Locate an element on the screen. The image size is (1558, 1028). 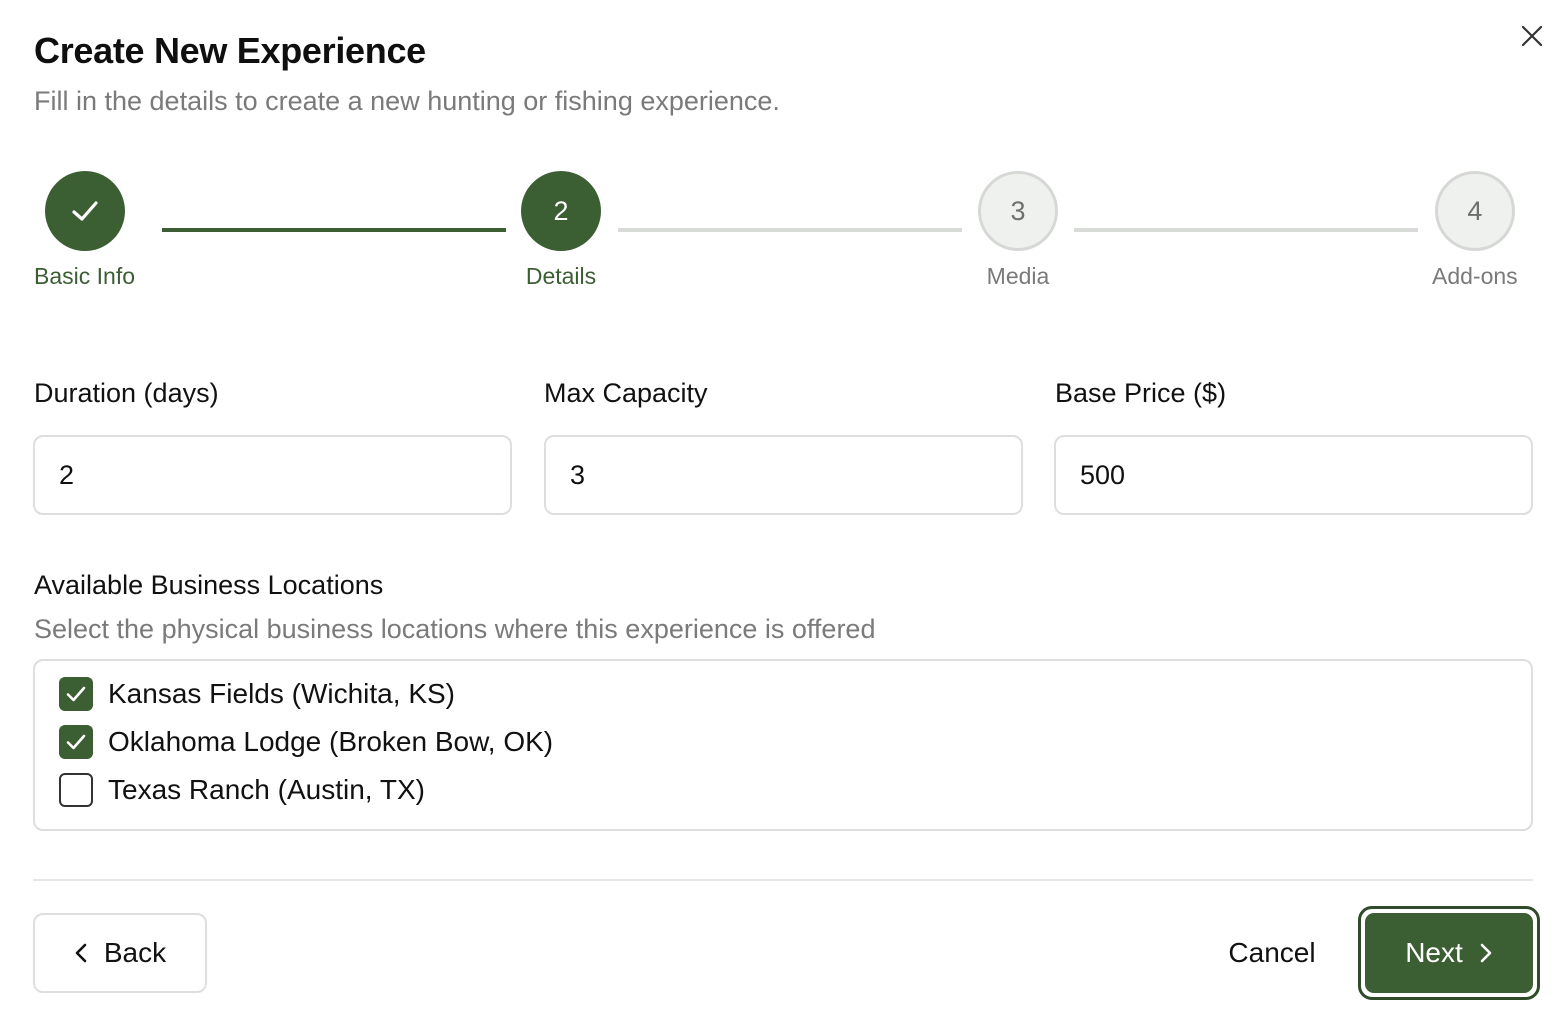
next-button: Next is located at coordinates (1449, 953).